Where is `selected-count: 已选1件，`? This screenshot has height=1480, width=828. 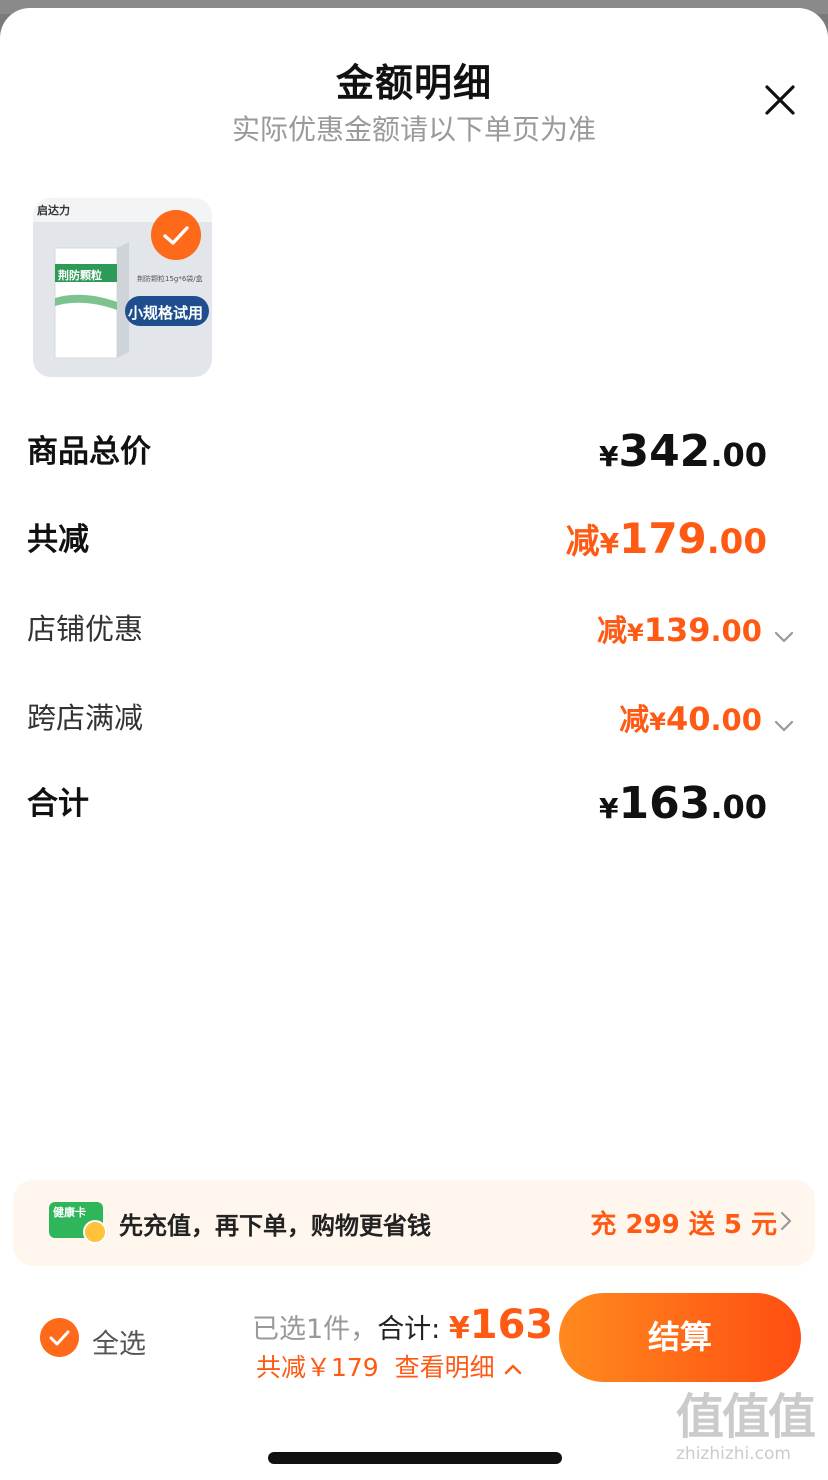 selected-count: 已选1件， is located at coordinates (315, 1329).